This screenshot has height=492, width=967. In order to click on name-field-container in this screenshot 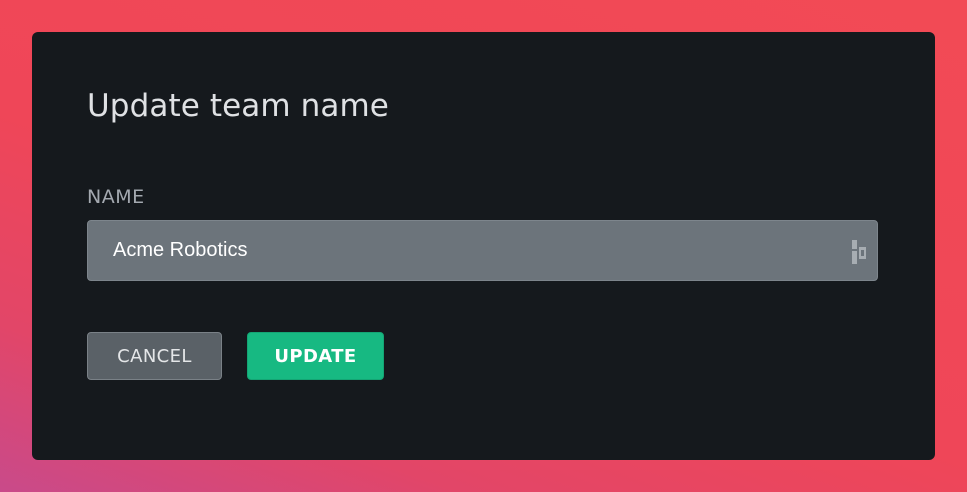, I will do `click(482, 250)`.